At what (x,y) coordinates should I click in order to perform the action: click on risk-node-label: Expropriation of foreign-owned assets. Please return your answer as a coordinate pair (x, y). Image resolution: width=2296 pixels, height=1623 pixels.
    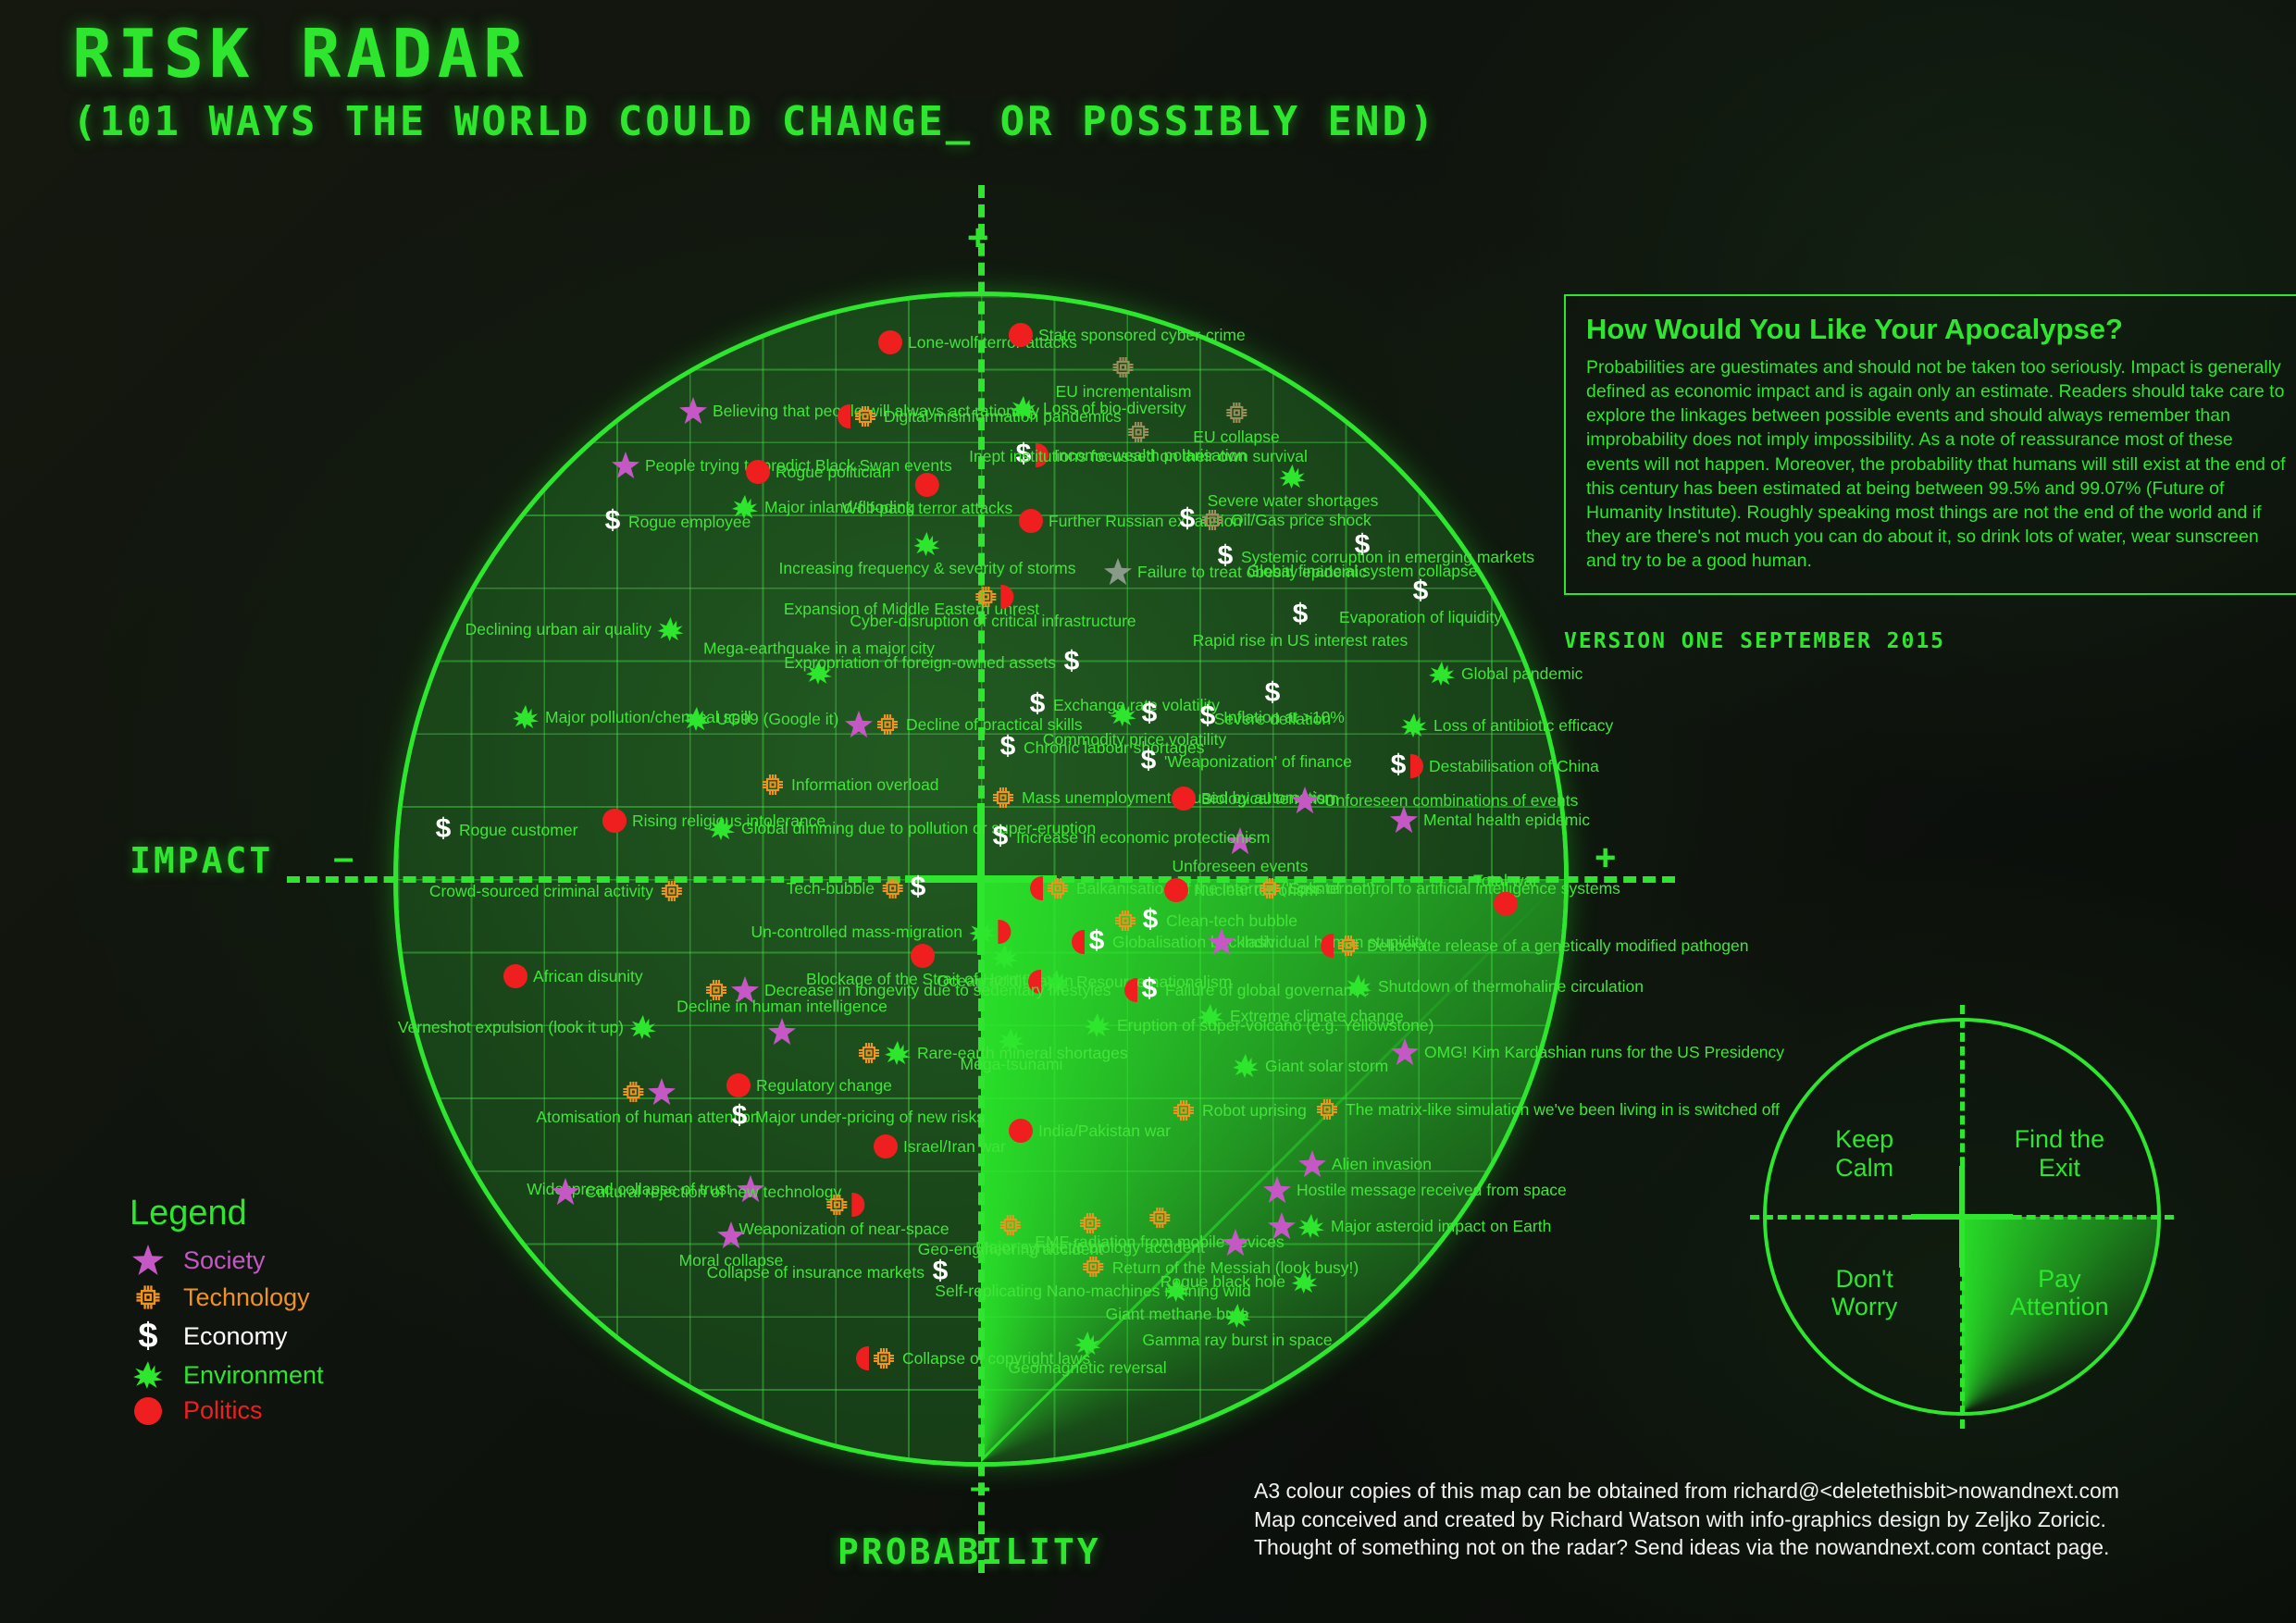
    Looking at the image, I should click on (920, 662).